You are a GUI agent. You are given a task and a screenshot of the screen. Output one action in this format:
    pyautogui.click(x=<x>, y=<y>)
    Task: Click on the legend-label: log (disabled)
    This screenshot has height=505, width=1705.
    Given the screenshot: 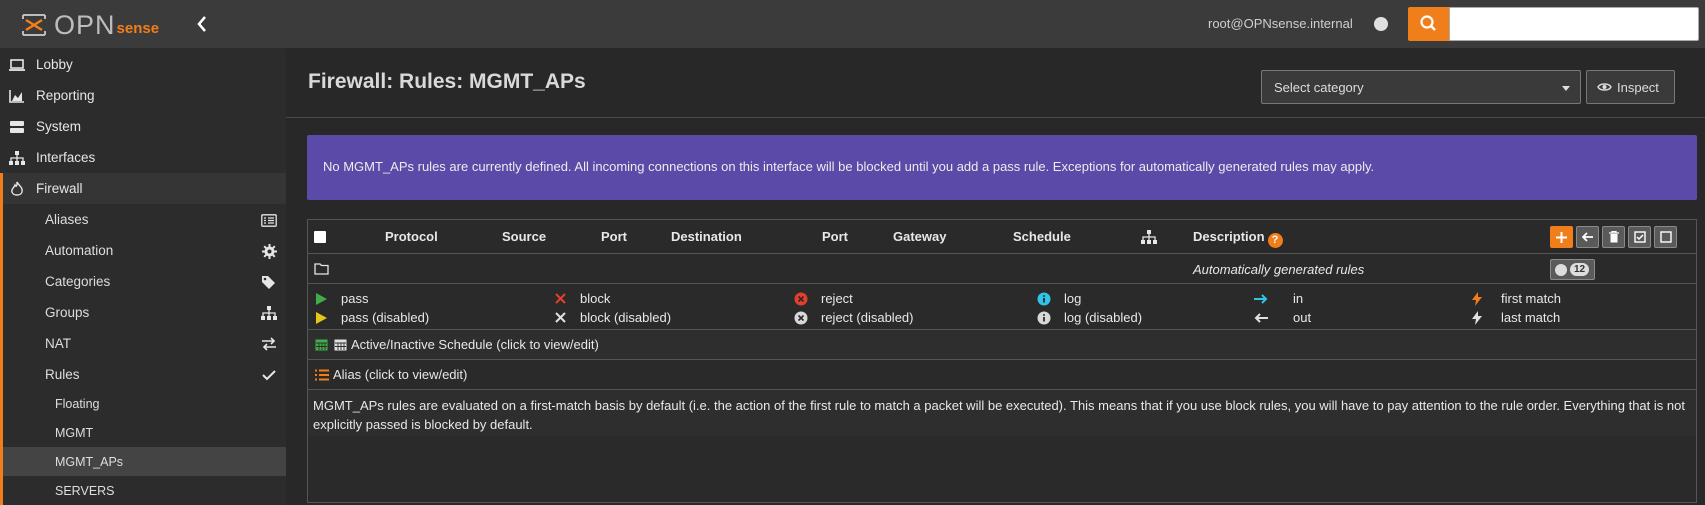 What is the action you would take?
    pyautogui.click(x=1103, y=317)
    